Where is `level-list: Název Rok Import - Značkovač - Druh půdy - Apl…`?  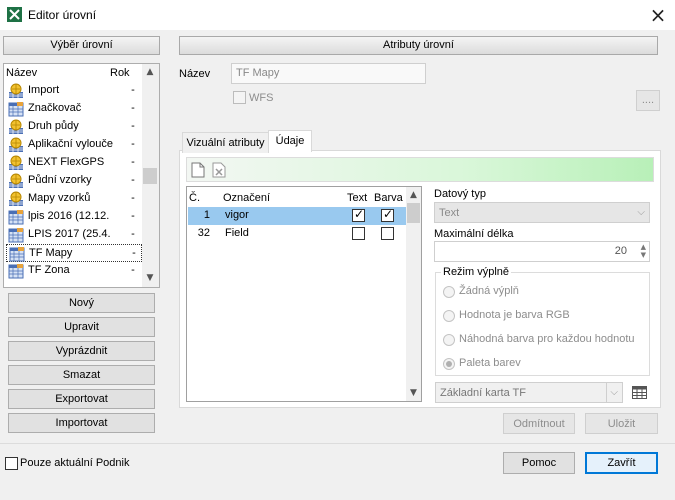 level-list: Název Rok Import - Značkovač - Druh půdy - Apl… is located at coordinates (81, 175).